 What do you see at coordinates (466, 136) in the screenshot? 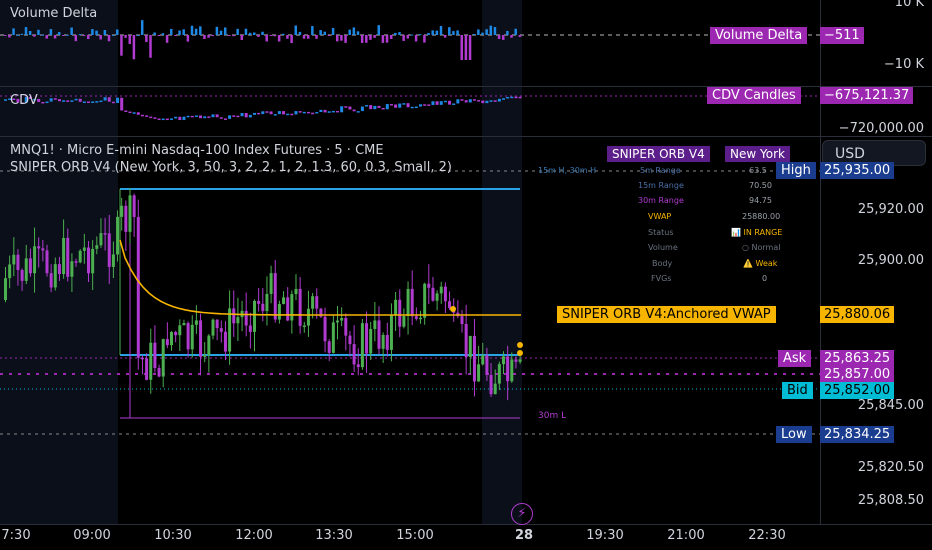
I see `pane-separator` at bounding box center [466, 136].